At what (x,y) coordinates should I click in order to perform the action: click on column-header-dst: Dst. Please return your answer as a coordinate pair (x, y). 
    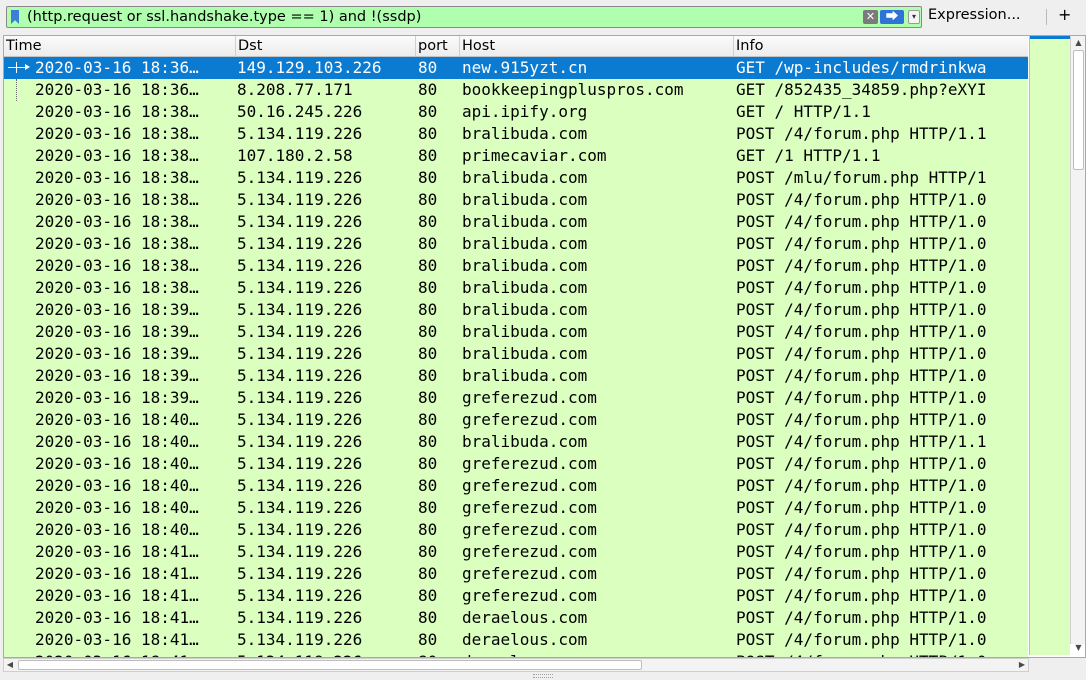
    Looking at the image, I should click on (326, 46).